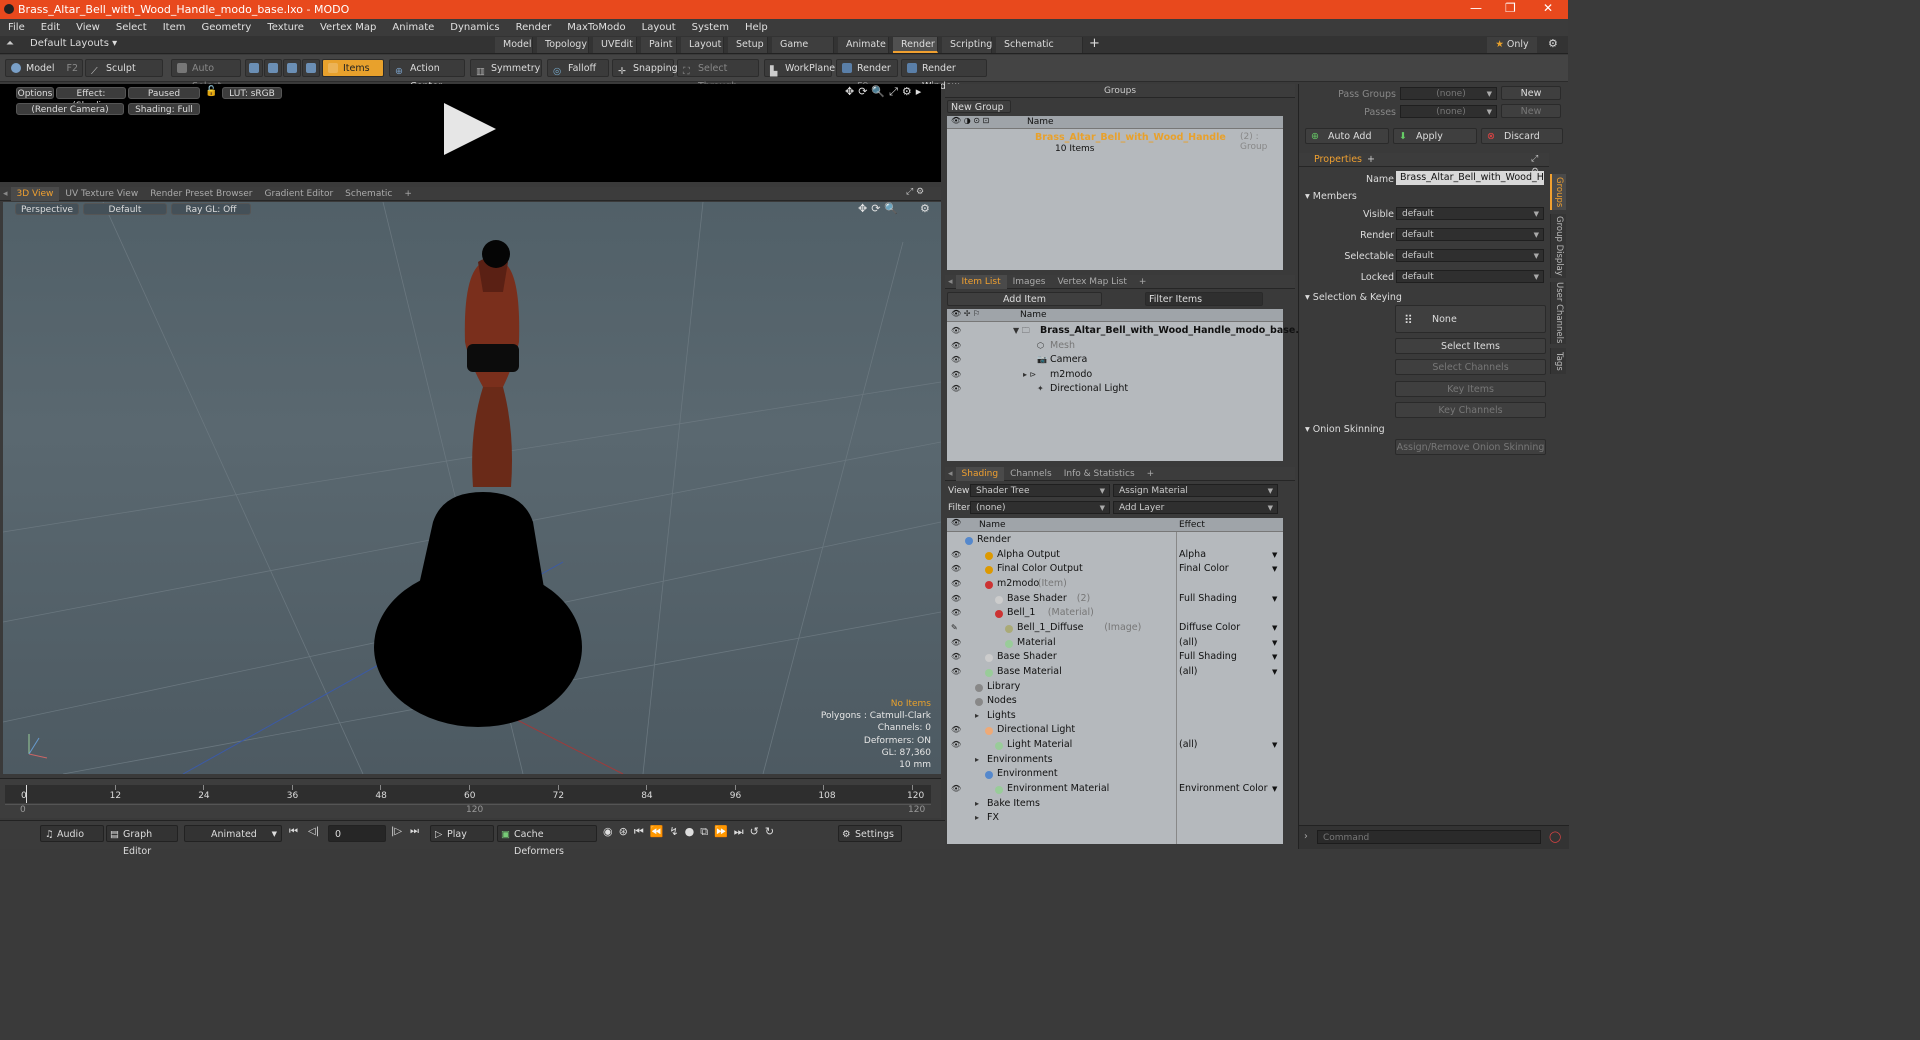 The image size is (1920, 1040). What do you see at coordinates (1353, 297) in the screenshot?
I see `selection-keying-section: ▾ Selection & Keying` at bounding box center [1353, 297].